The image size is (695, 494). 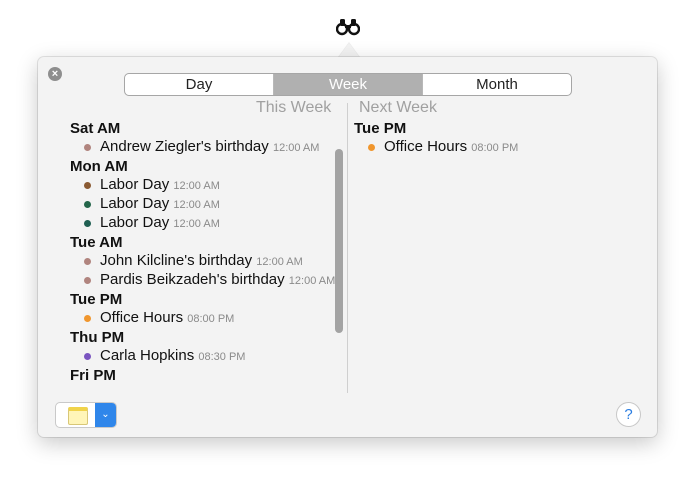 I want to click on tab-week: Week, so click(x=348, y=84).